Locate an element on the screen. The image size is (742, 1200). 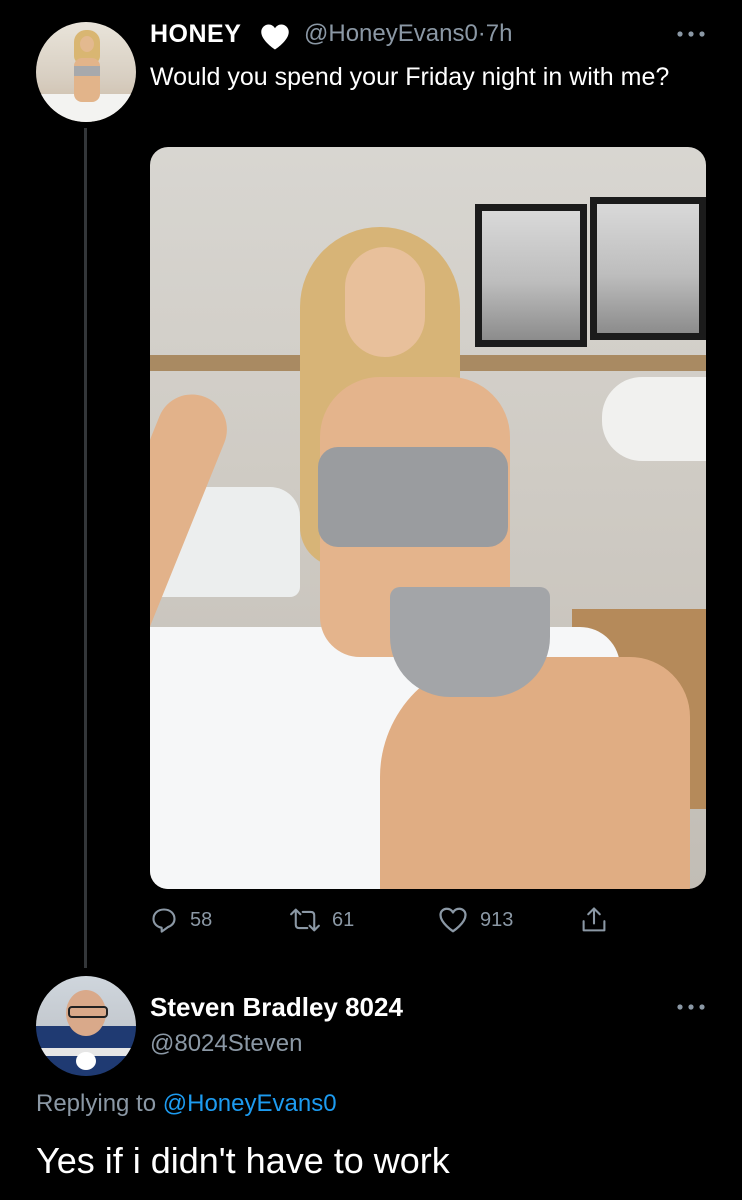
reply-button: 58 is located at coordinates (181, 920).